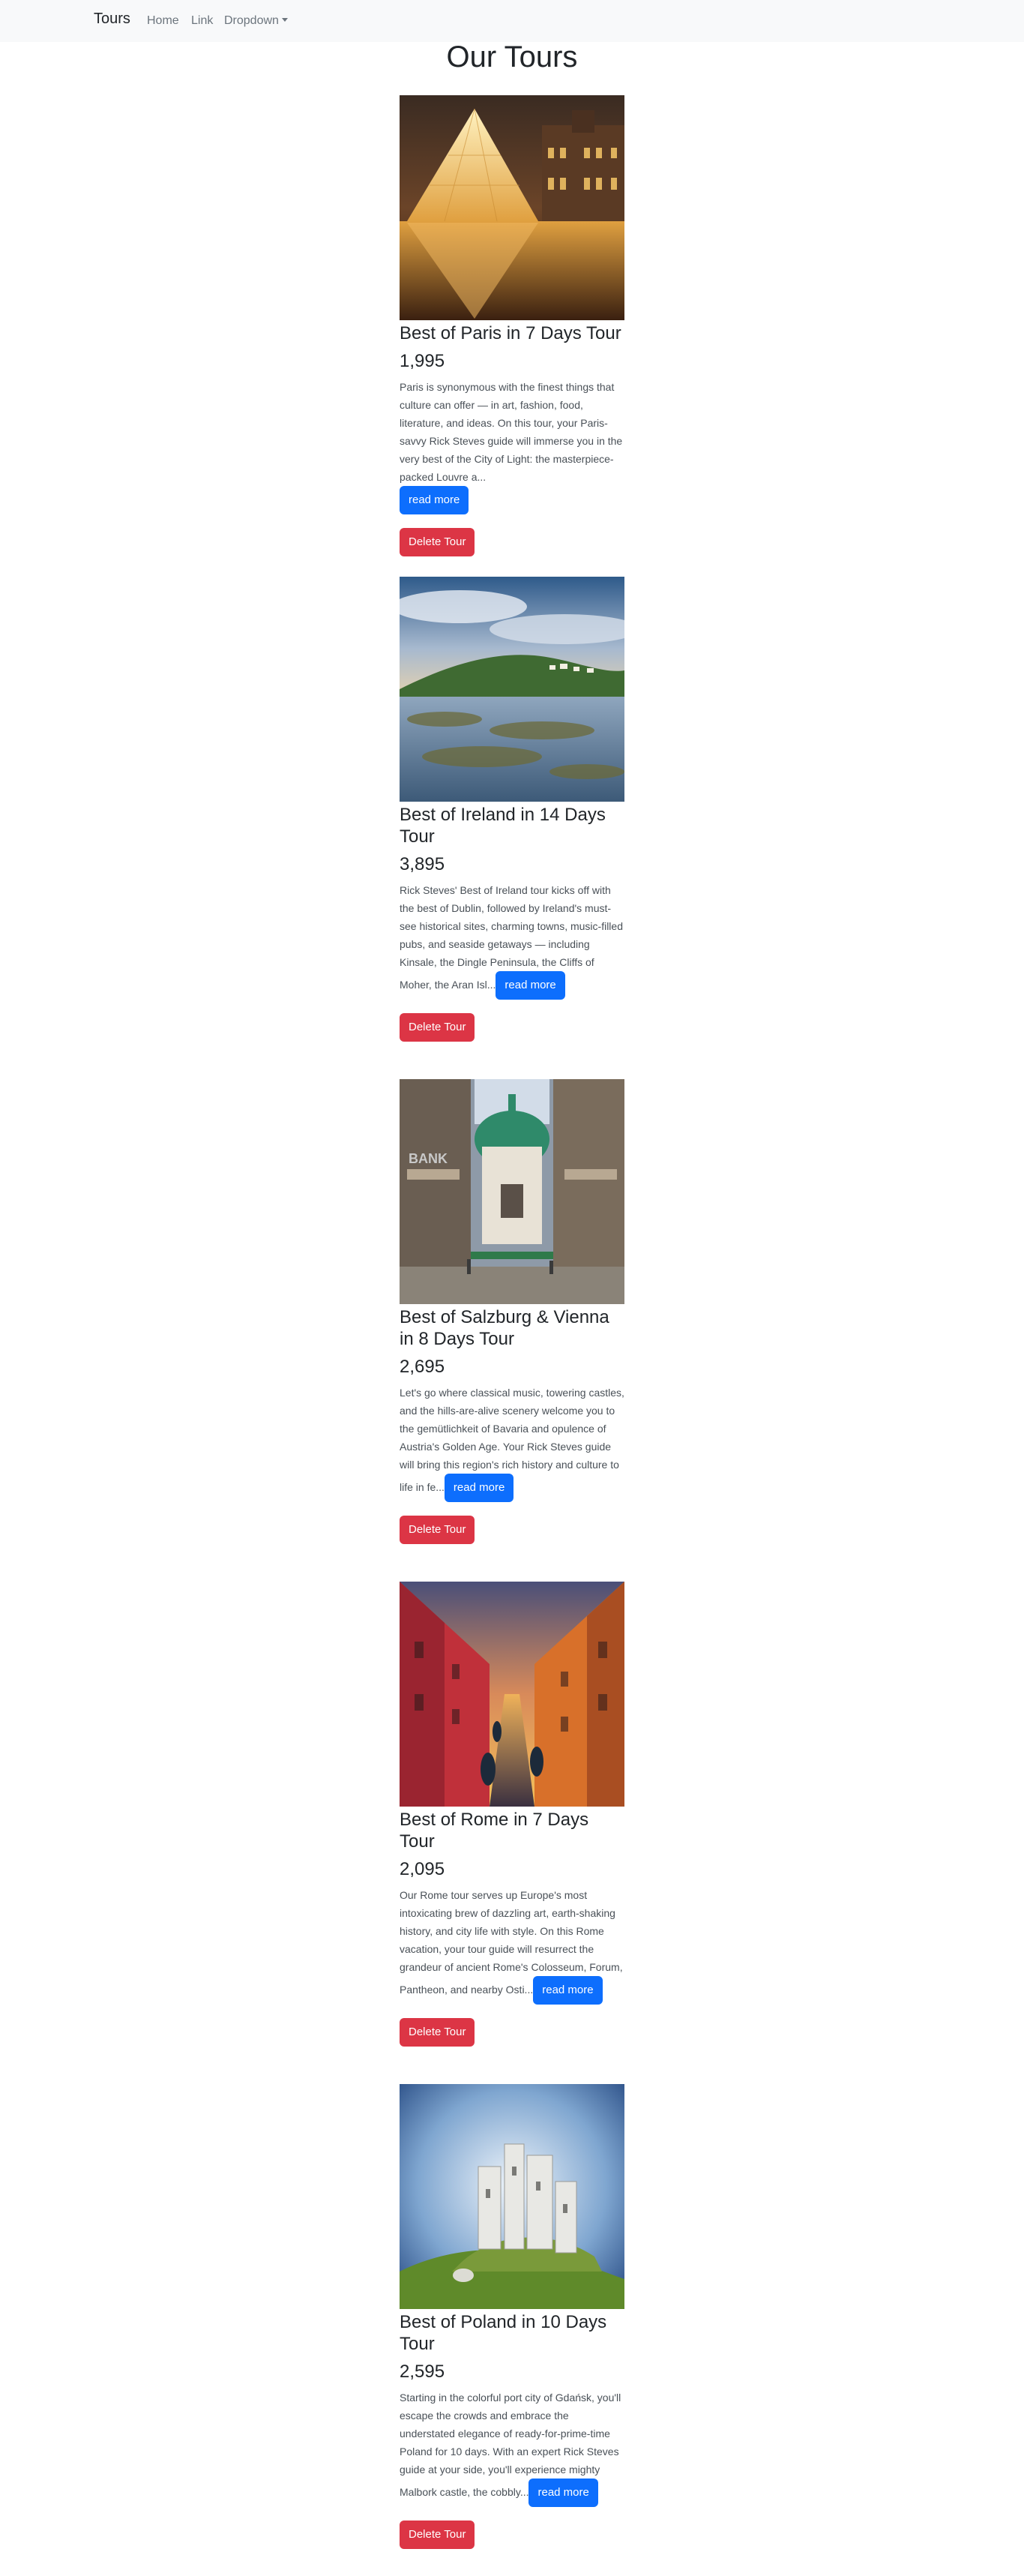  Describe the element at coordinates (163, 21) in the screenshot. I see `nav-link-home: Home` at that location.